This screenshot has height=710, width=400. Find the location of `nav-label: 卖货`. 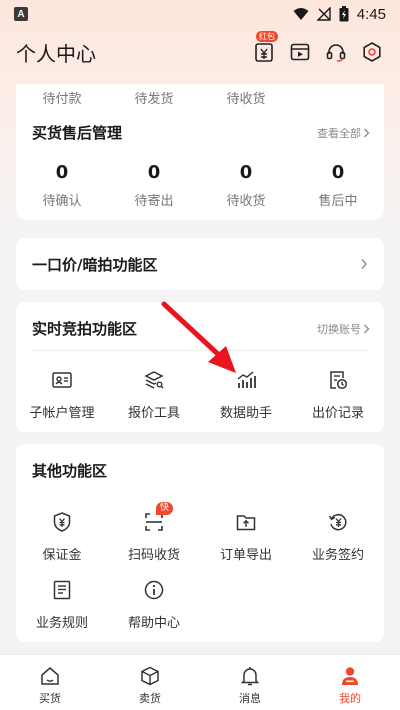

nav-label: 卖货 is located at coordinates (150, 698).